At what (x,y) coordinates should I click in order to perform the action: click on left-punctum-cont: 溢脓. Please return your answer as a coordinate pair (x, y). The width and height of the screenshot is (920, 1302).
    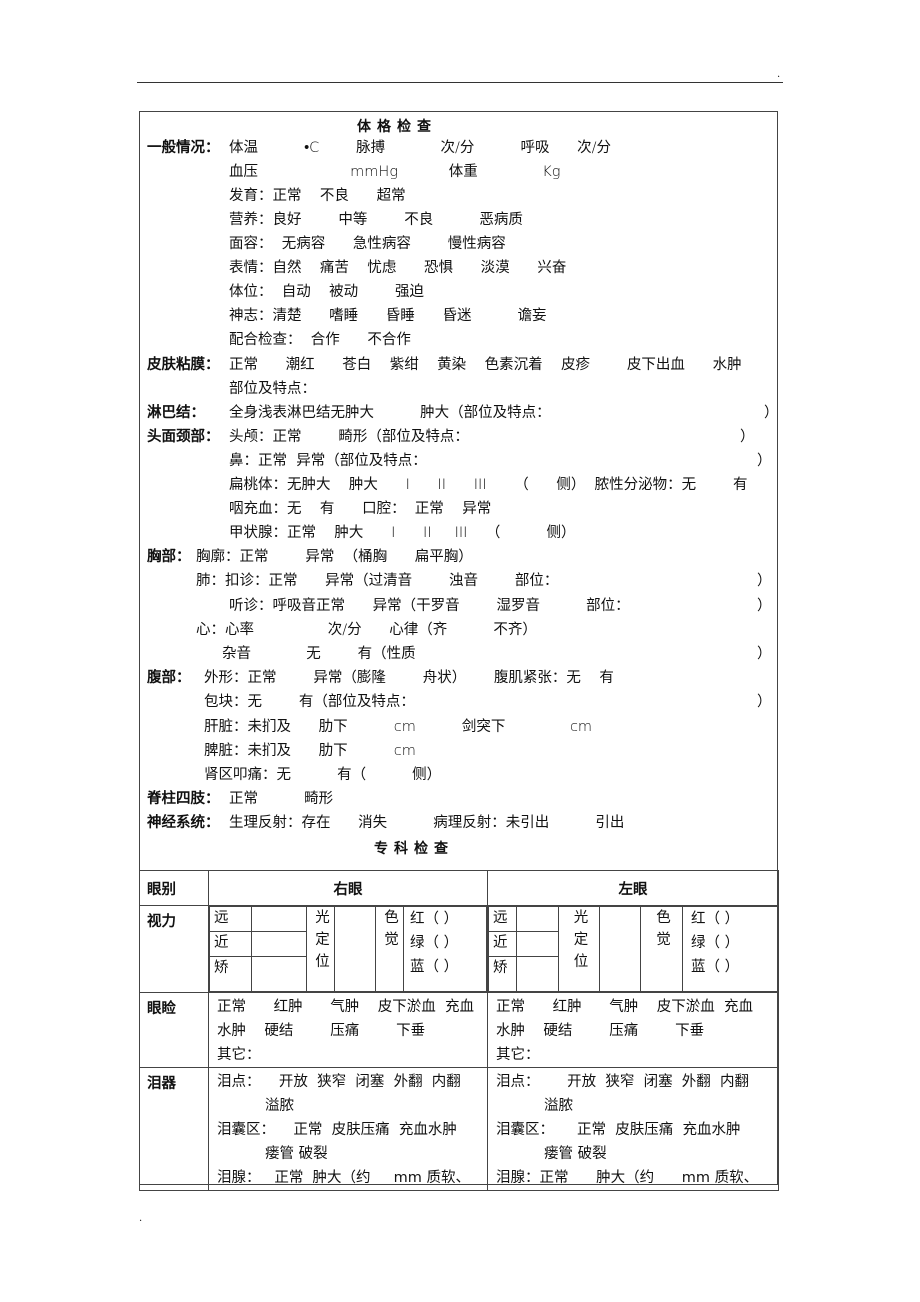
    Looking at the image, I should click on (558, 1106).